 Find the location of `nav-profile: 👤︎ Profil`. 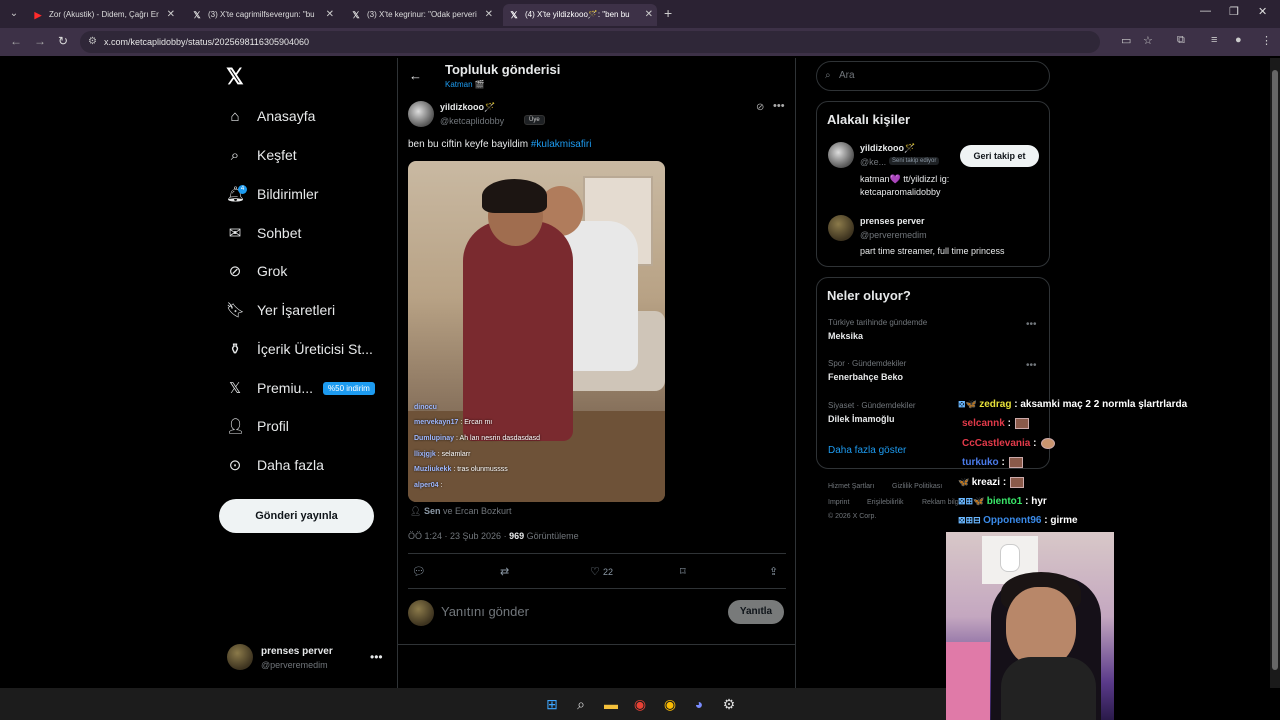

nav-profile: 👤︎ Profil is located at coordinates (257, 426).